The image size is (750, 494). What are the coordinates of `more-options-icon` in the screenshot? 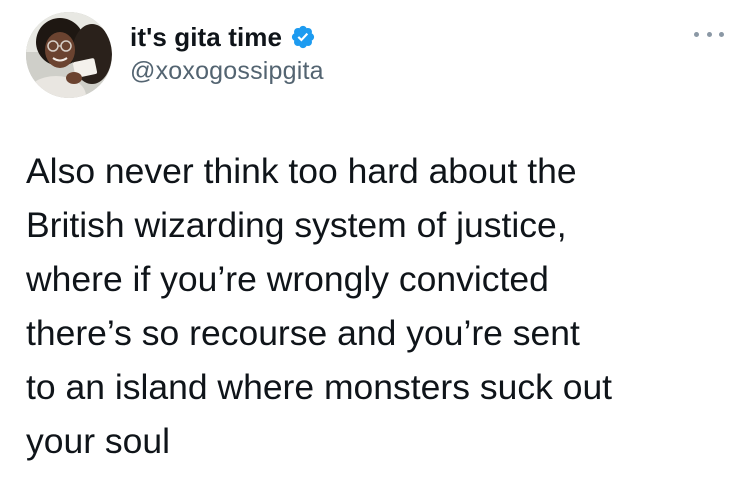 It's located at (709, 34).